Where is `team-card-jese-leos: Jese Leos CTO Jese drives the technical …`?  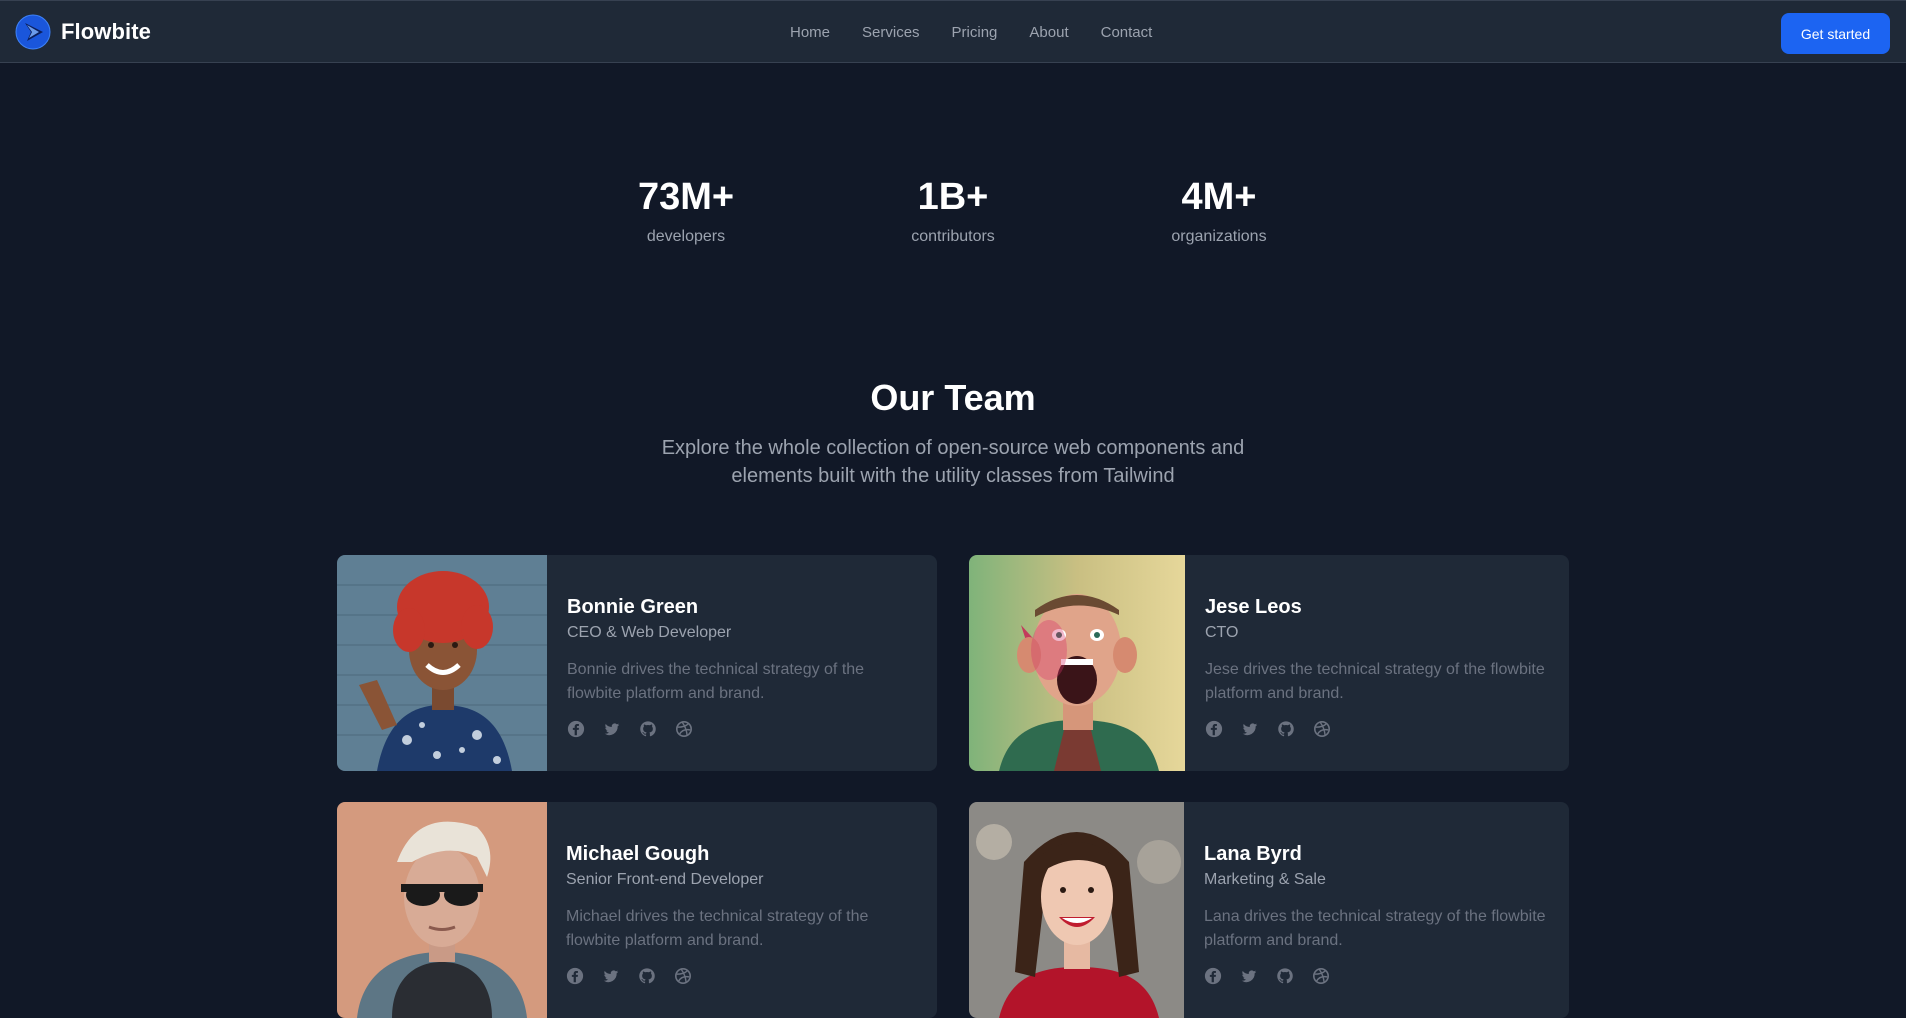 team-card-jese-leos: Jese Leos CTO Jese drives the technical … is located at coordinates (1269, 663).